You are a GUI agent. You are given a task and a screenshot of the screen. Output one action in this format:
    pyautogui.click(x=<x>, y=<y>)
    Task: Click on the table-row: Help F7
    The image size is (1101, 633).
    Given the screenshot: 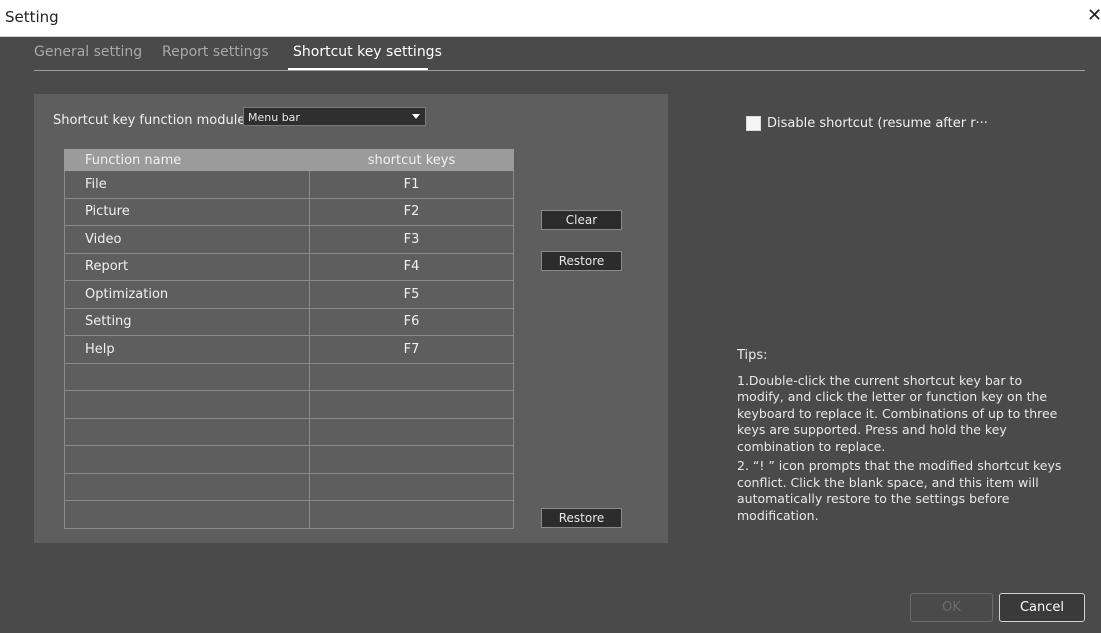 What is the action you would take?
    pyautogui.click(x=289, y=349)
    